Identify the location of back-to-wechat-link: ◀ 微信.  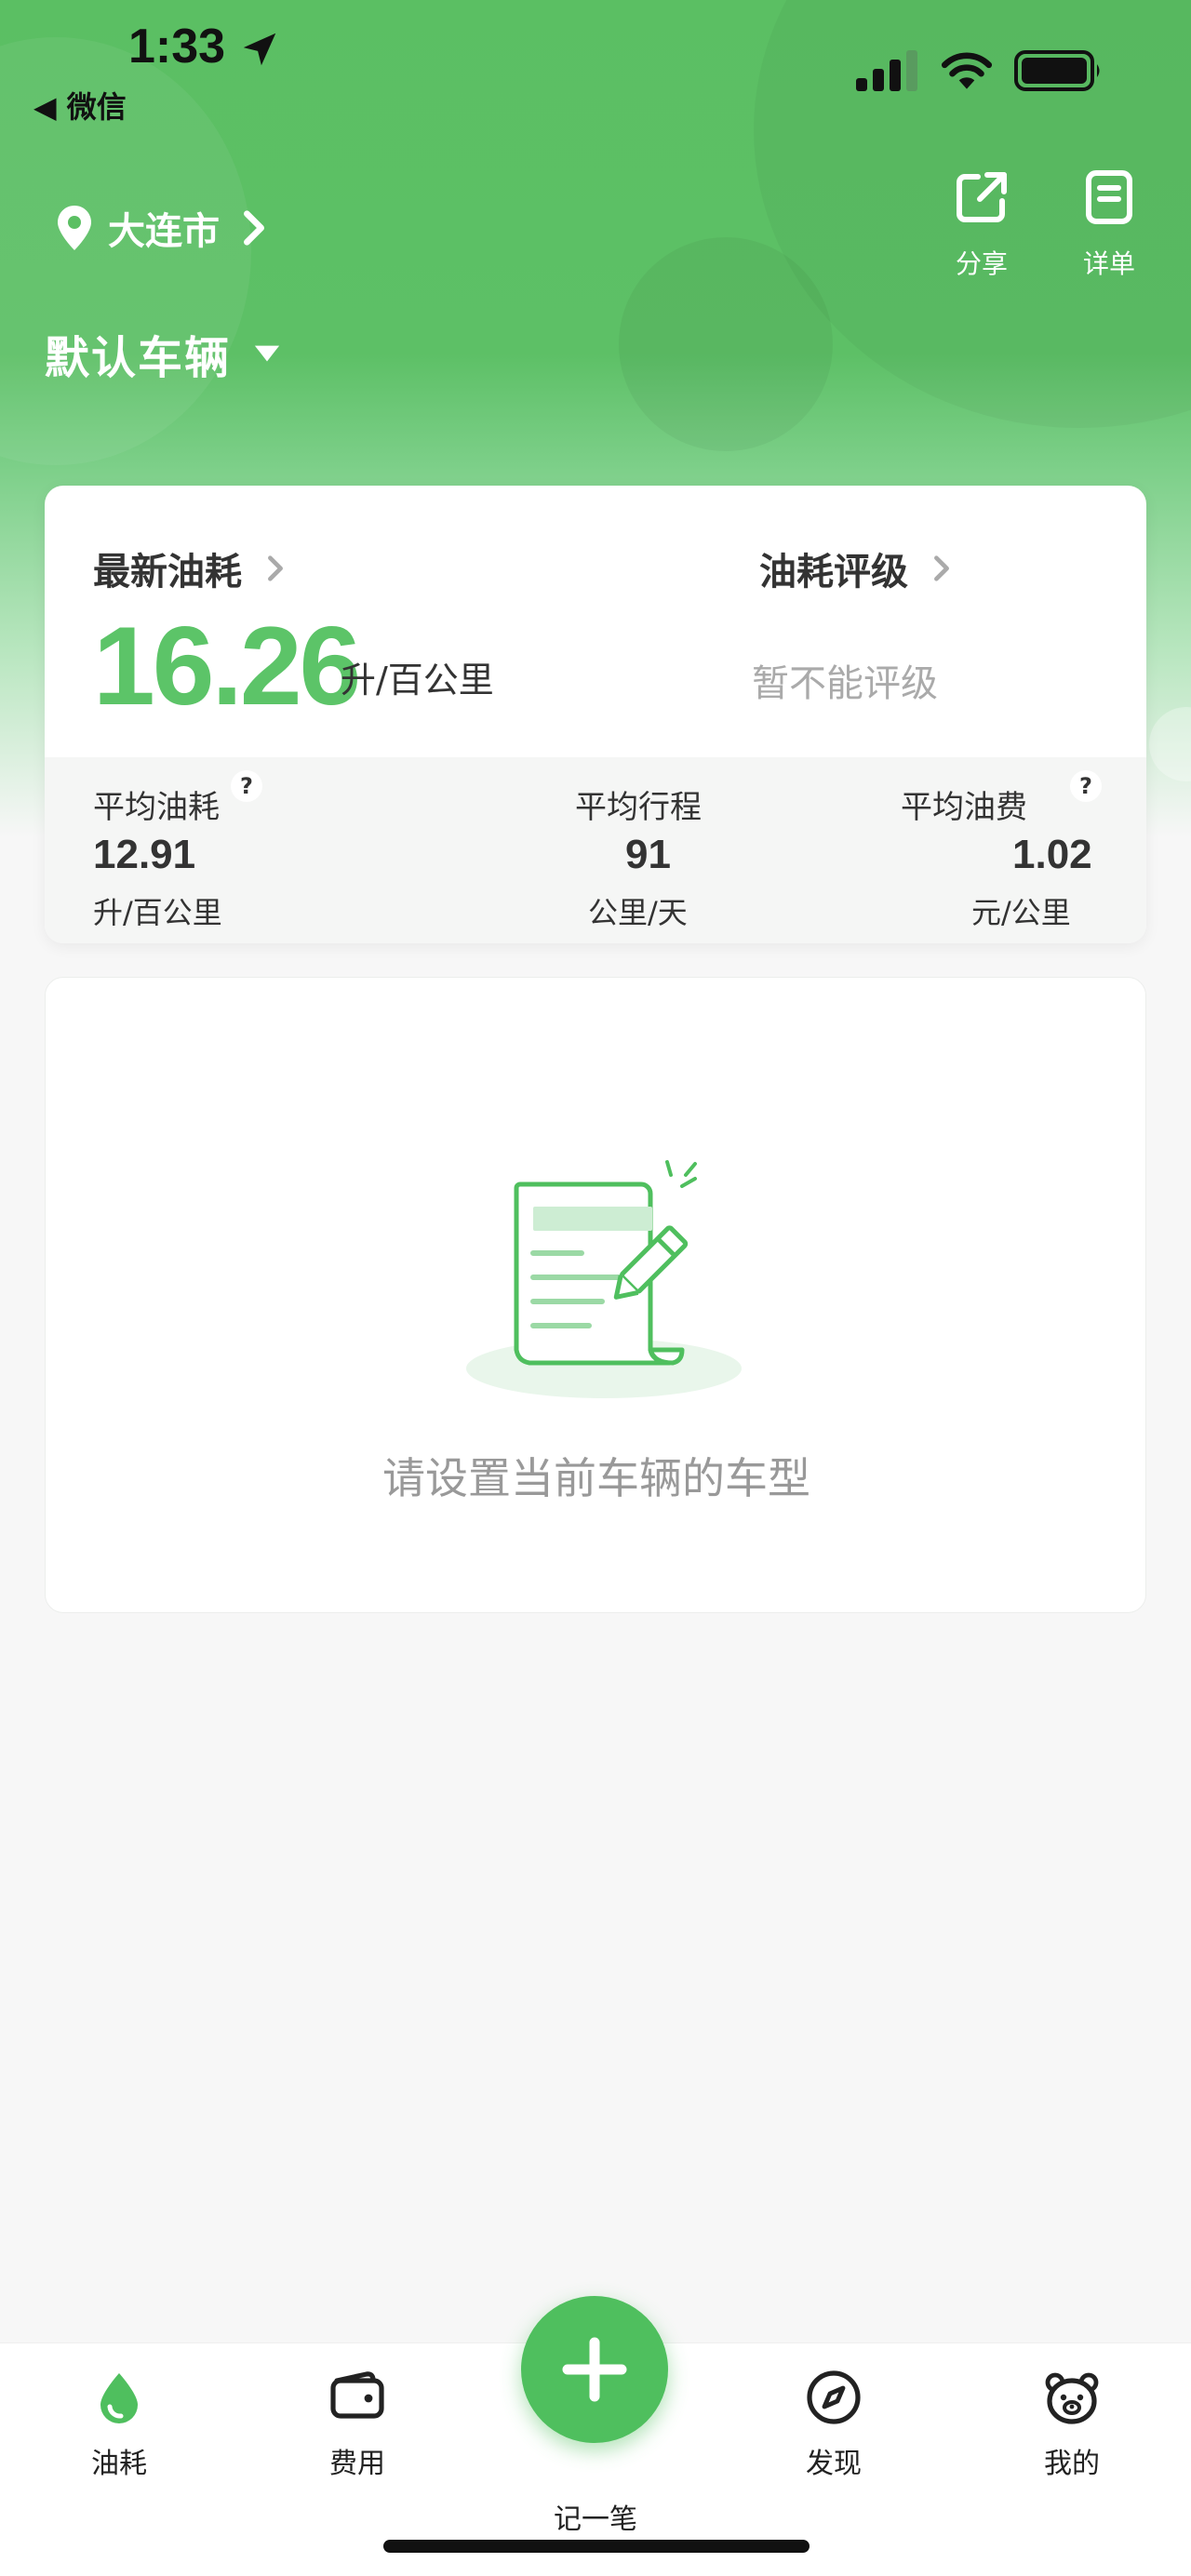
(80, 105).